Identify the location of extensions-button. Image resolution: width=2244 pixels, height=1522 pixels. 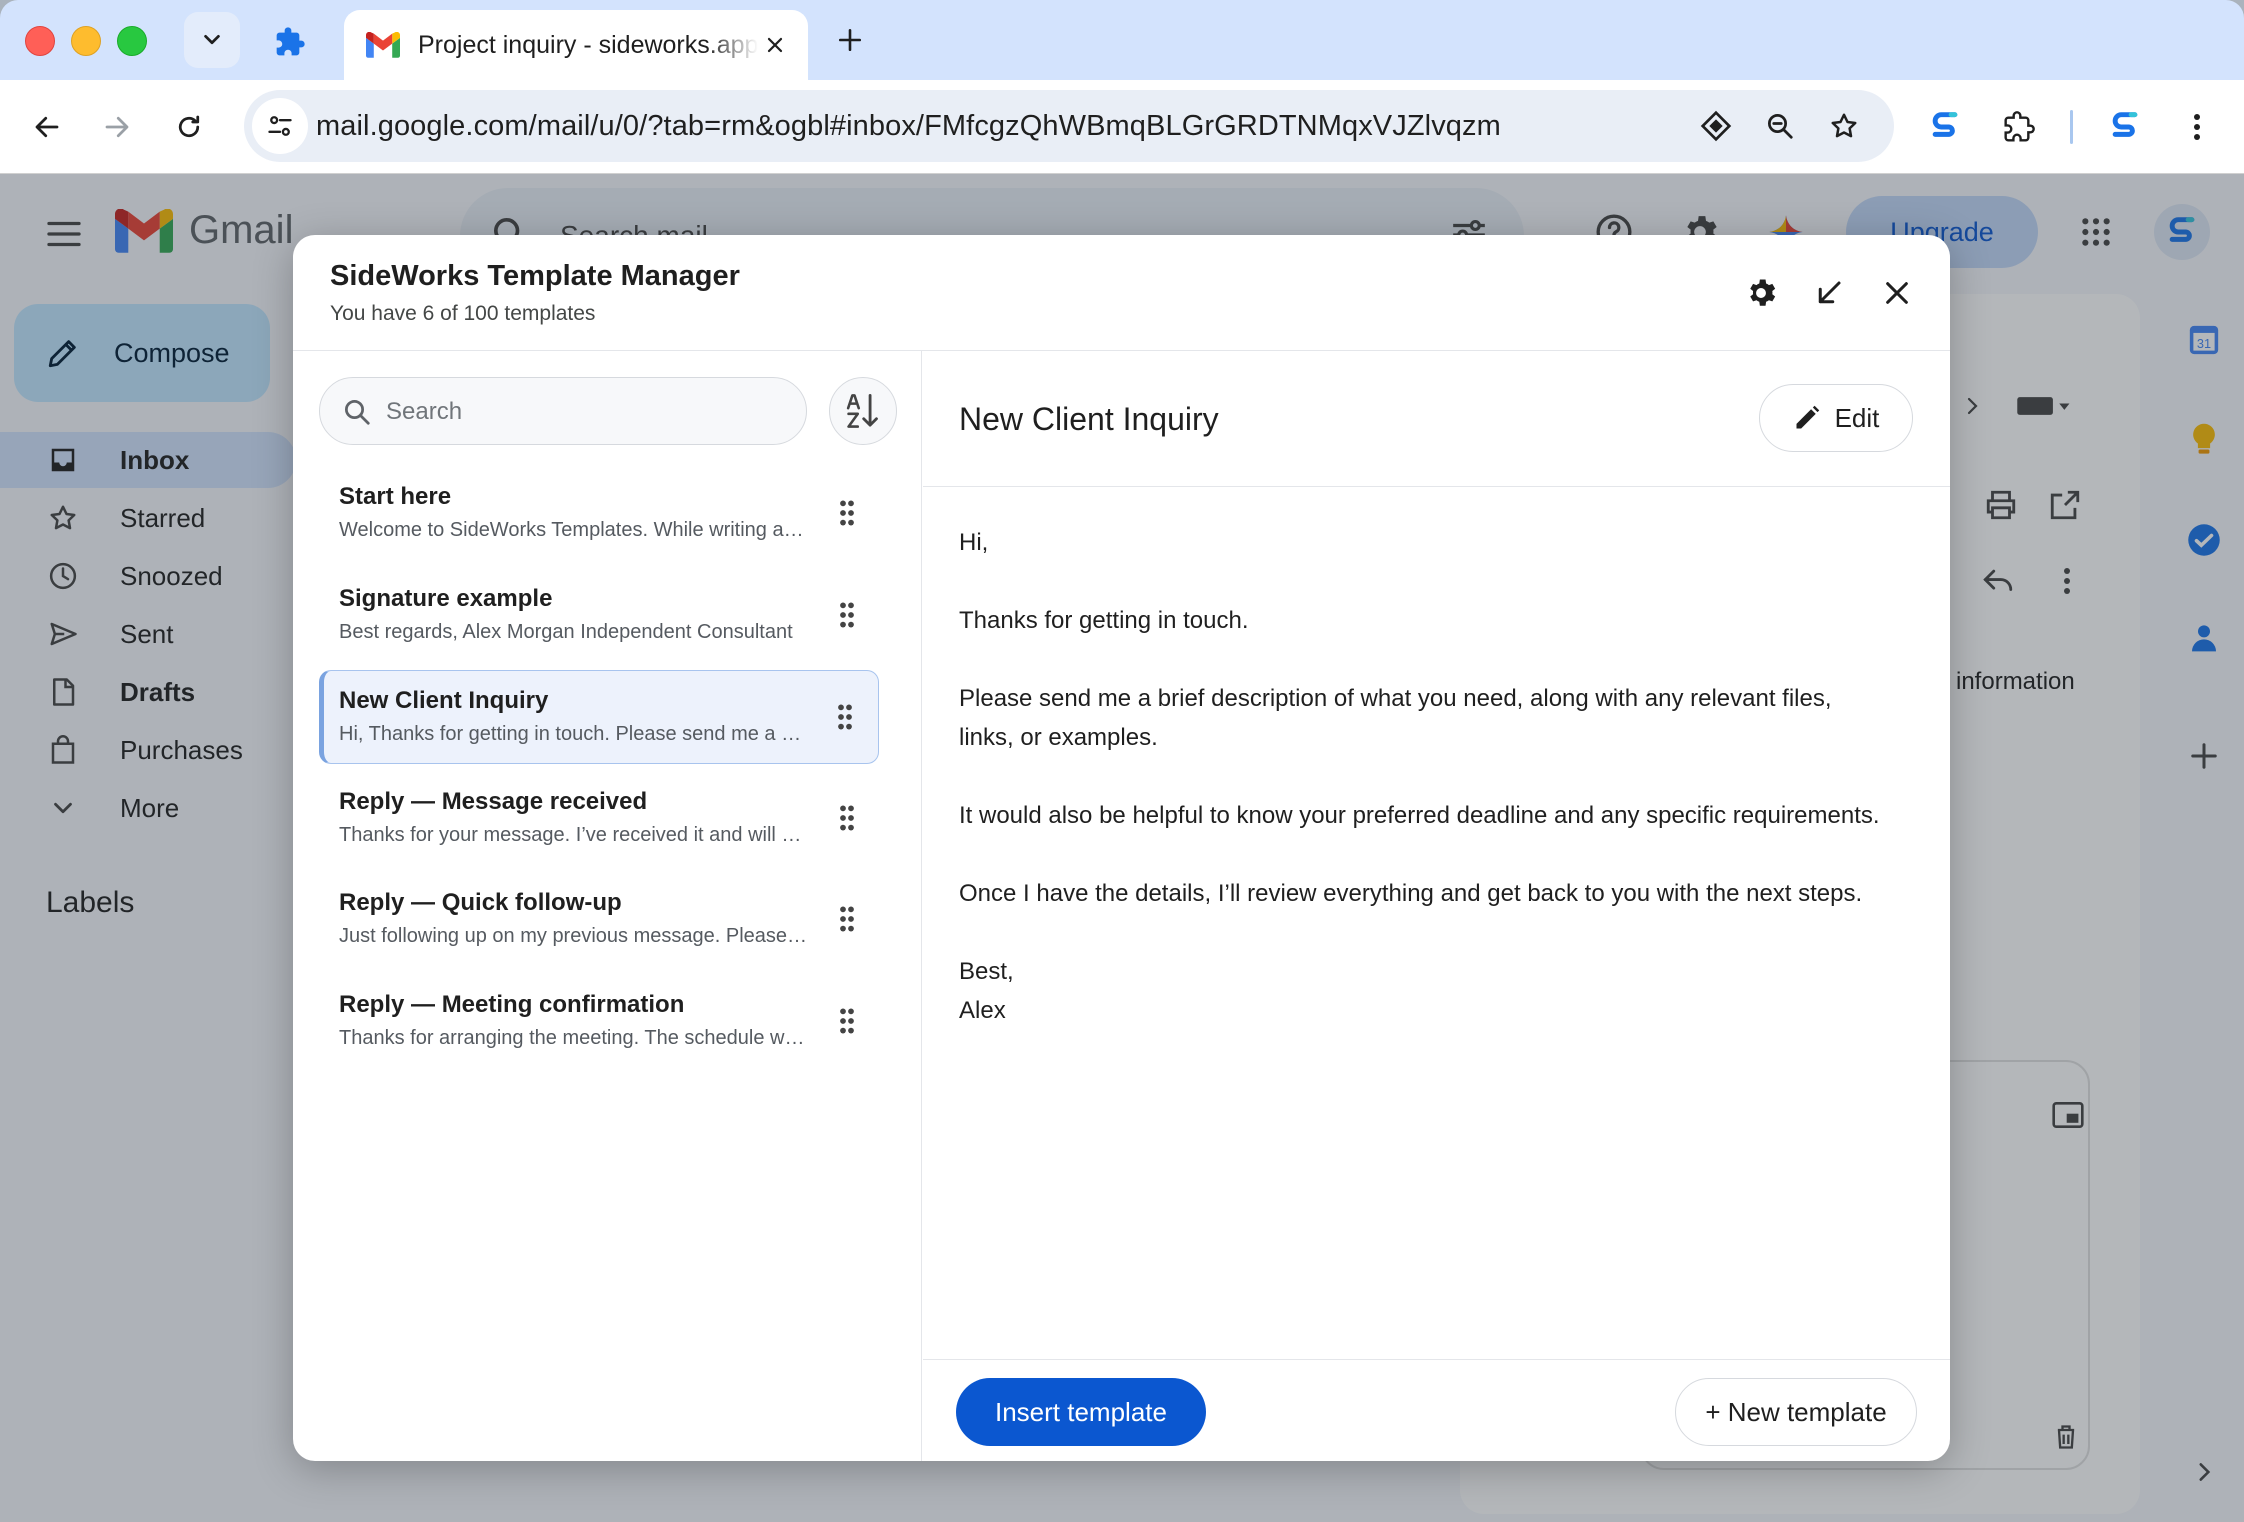
(2019, 127).